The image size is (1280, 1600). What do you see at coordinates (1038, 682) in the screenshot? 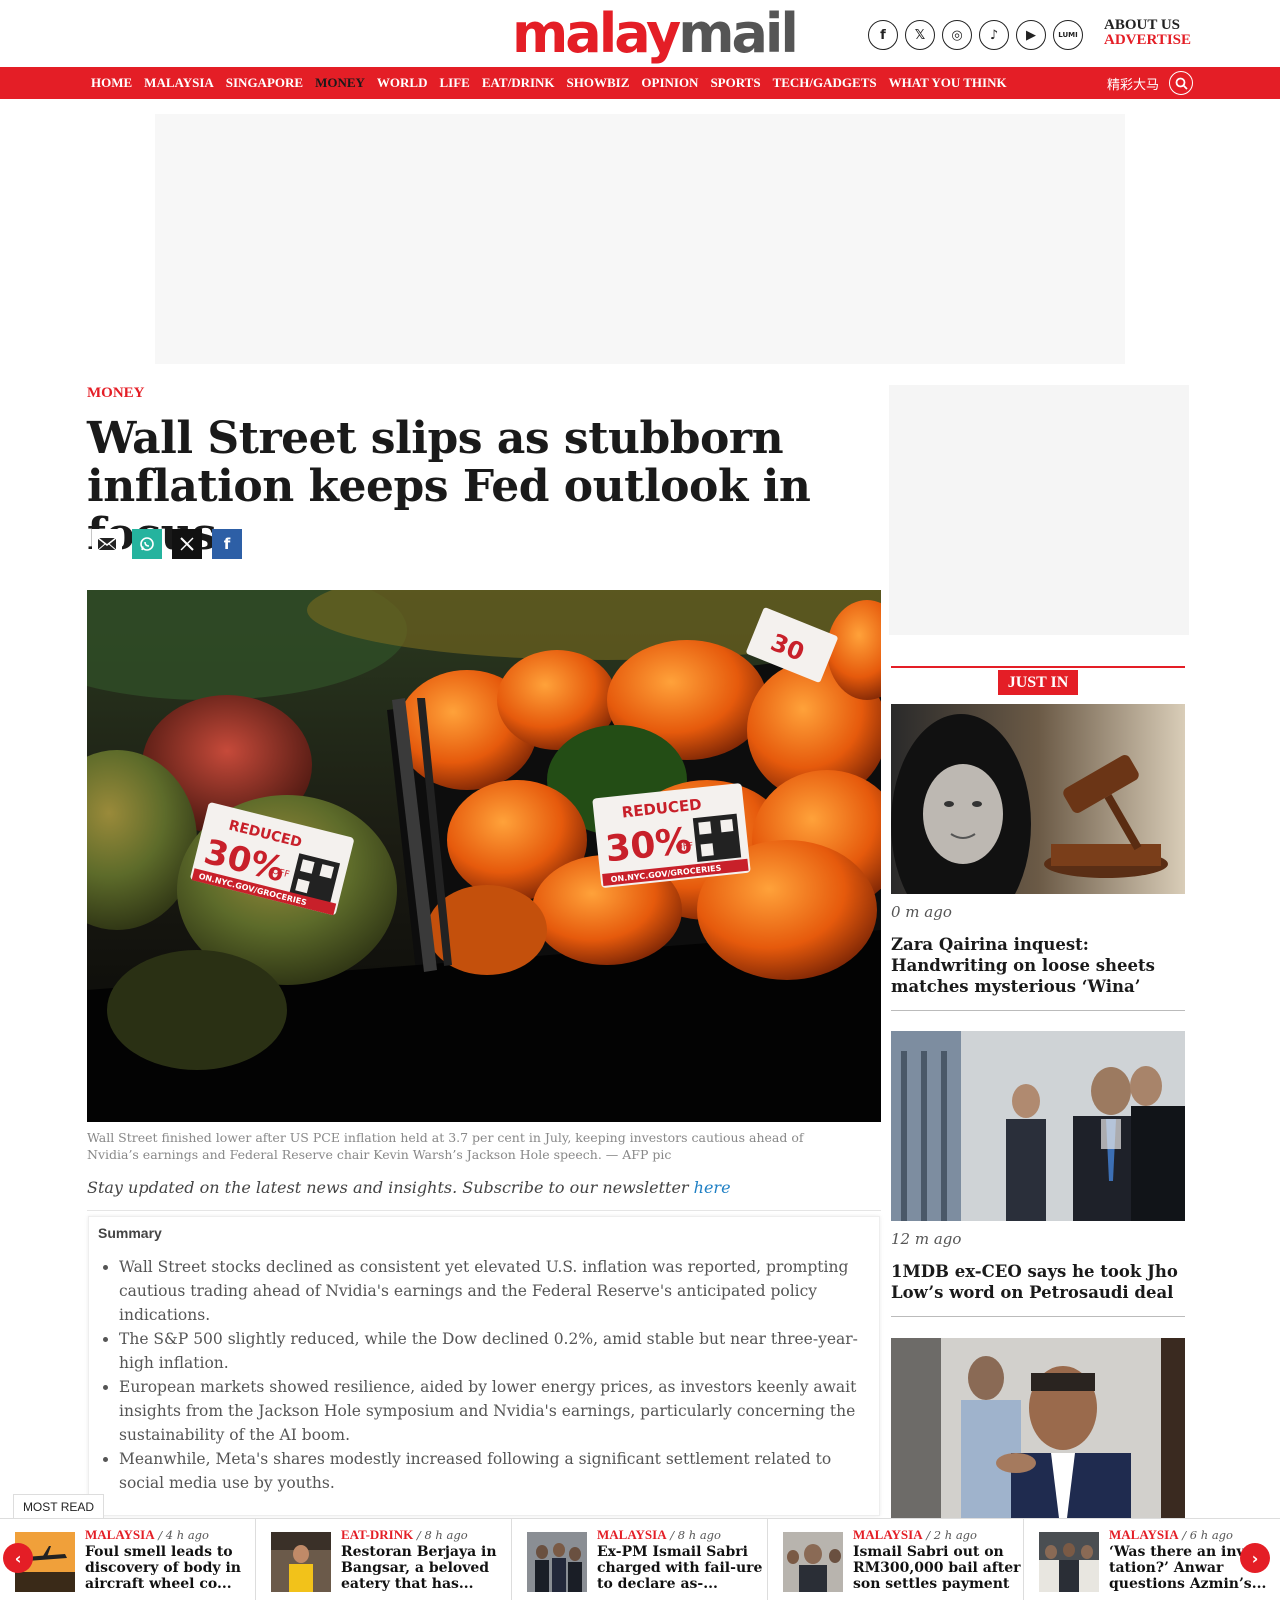
I see `just-in-label: JUST IN` at bounding box center [1038, 682].